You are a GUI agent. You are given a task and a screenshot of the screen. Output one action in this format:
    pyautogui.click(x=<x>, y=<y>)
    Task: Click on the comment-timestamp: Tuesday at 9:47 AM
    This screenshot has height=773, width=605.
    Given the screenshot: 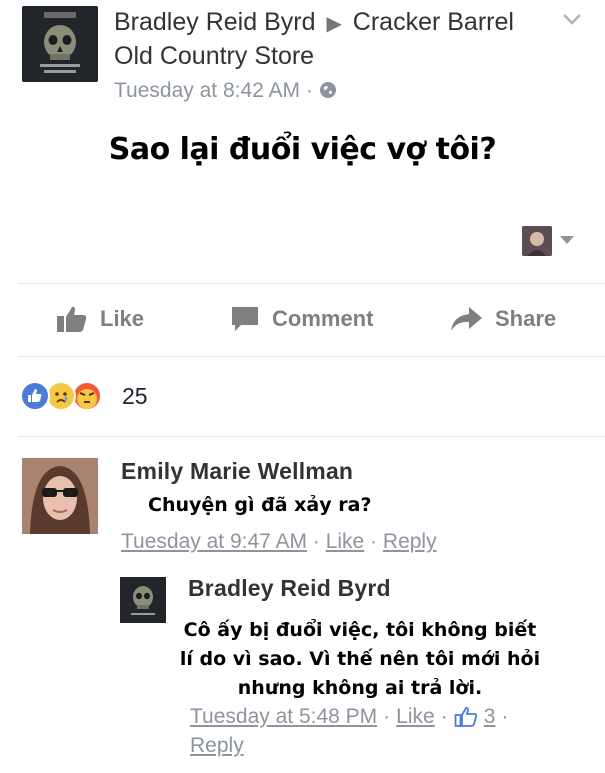 What is the action you would take?
    pyautogui.click(x=214, y=541)
    